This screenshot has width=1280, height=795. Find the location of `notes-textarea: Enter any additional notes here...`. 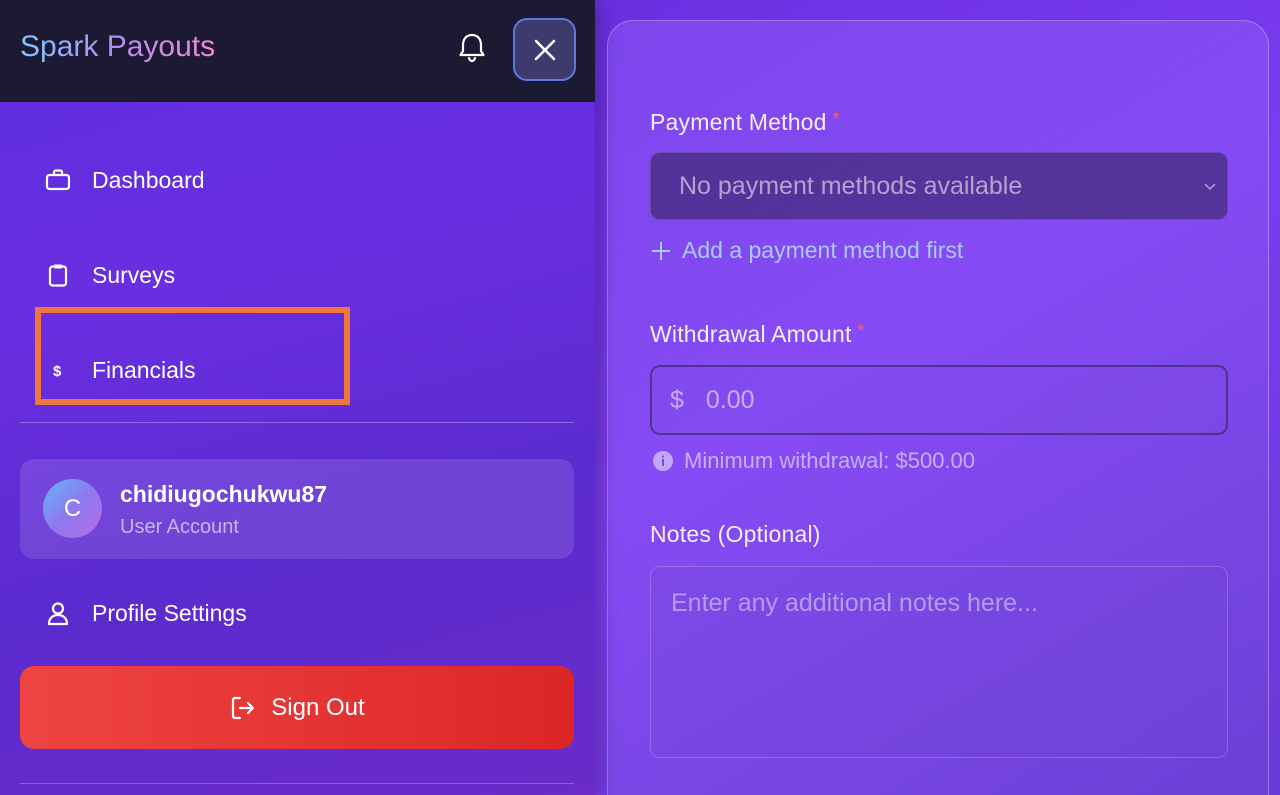

notes-textarea: Enter any additional notes here... is located at coordinates (939, 662).